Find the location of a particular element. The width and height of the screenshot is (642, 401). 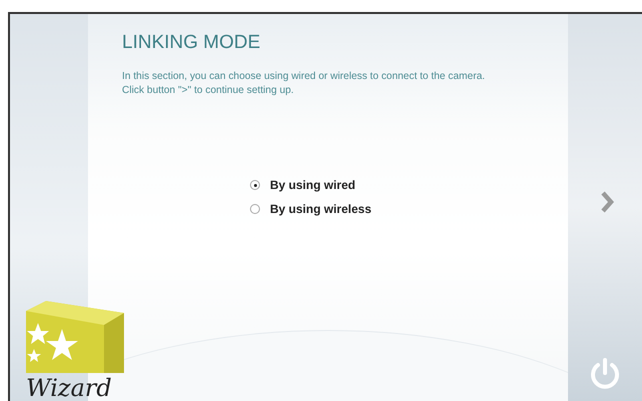

description-text: In this section, you can choose using wired or wireless to connect to the camera. Click button ">" to continue setting up. is located at coordinates (304, 84).